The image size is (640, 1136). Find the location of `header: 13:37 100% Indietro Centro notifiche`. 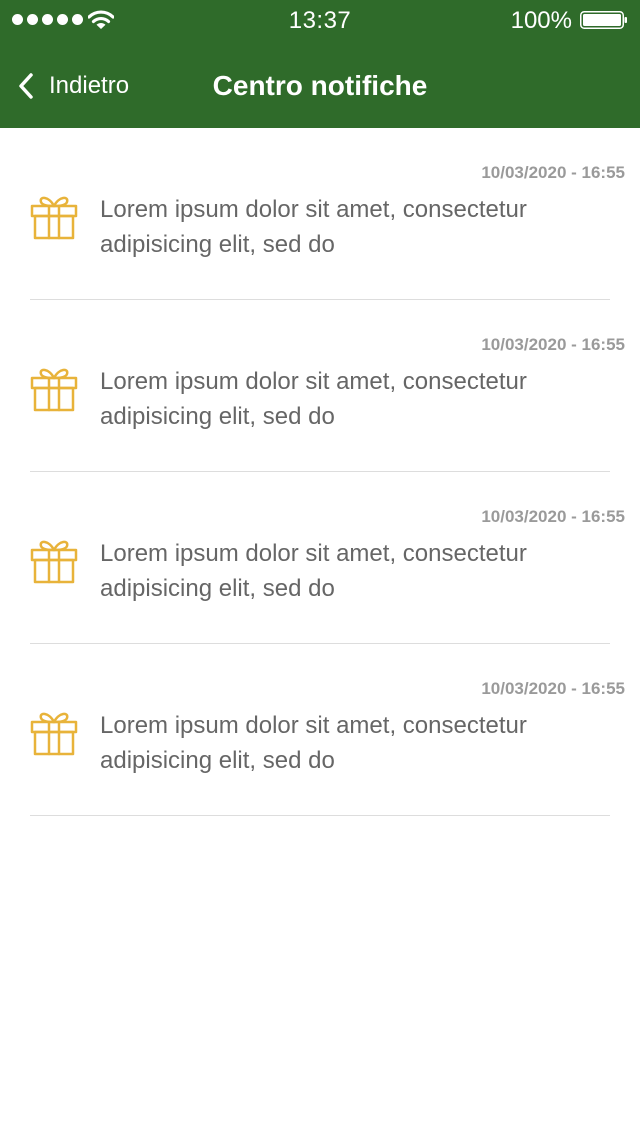

header: 13:37 100% Indietro Centro notifiche is located at coordinates (320, 64).